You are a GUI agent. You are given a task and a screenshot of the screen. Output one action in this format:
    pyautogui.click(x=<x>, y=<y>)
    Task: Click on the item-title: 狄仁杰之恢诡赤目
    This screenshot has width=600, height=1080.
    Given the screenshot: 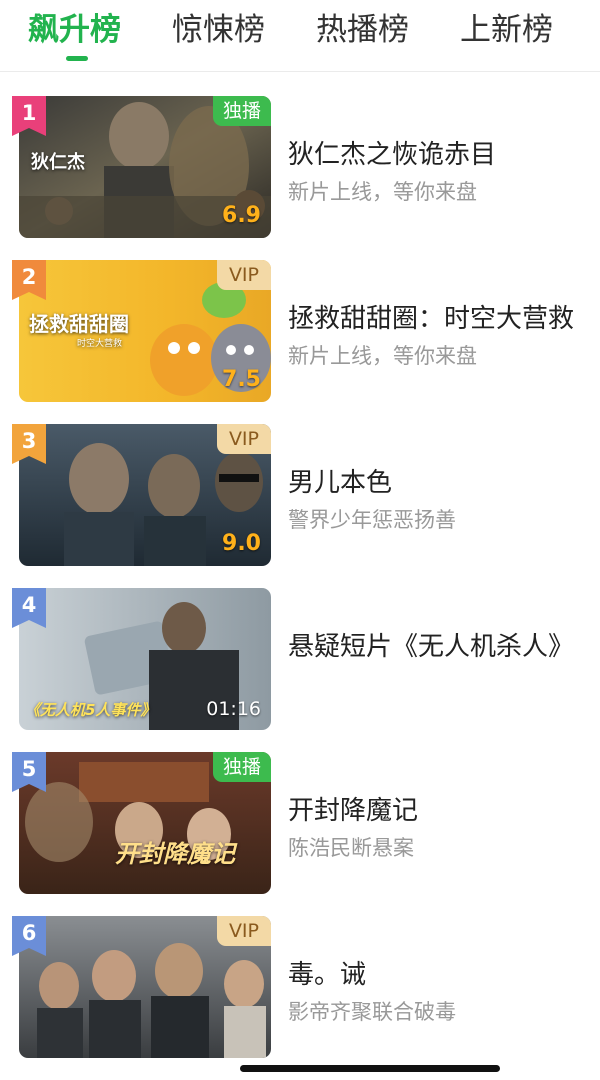 What is the action you would take?
    pyautogui.click(x=392, y=152)
    